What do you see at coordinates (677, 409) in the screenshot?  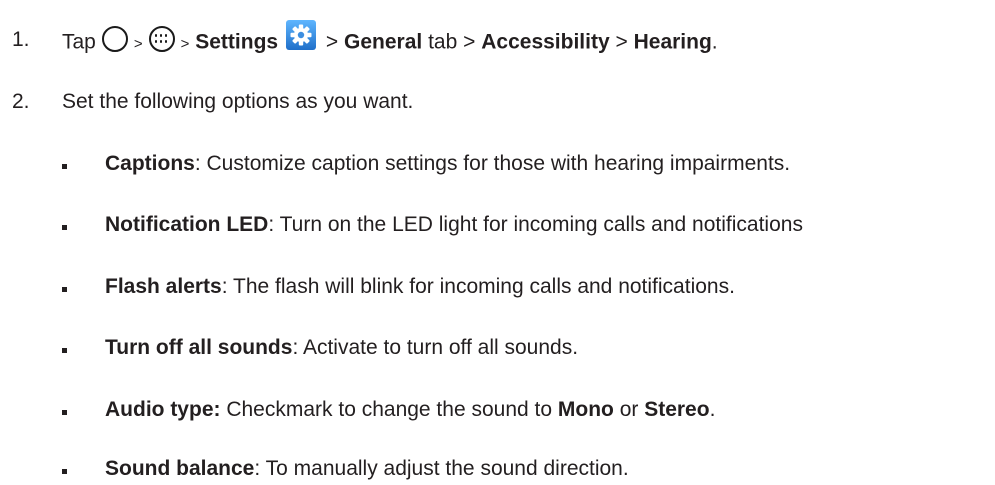 I see `stereo-label: Stereo` at bounding box center [677, 409].